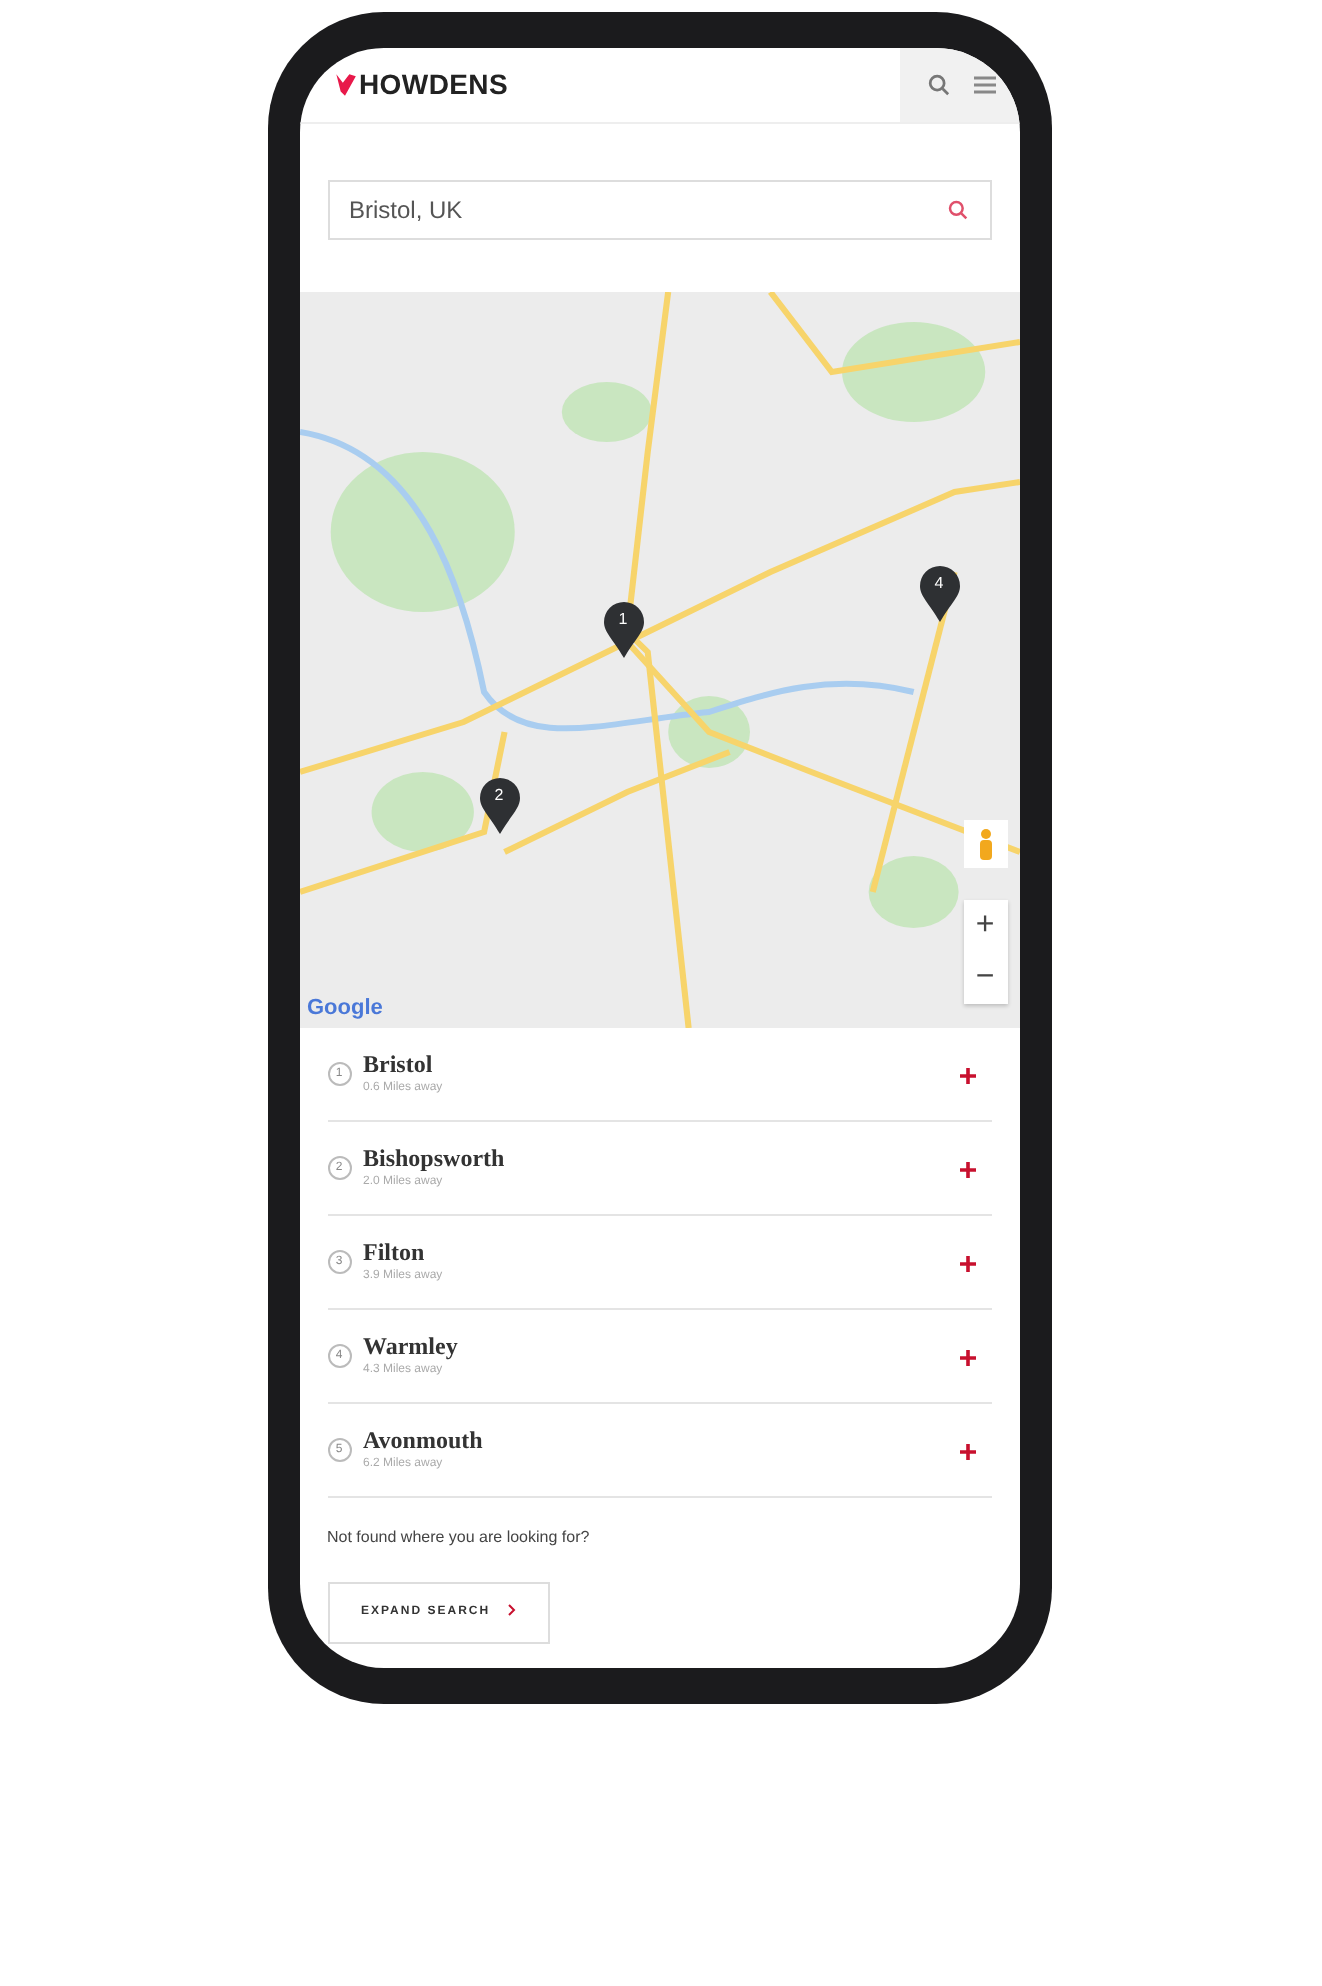 The image size is (1322, 1986). Describe the element at coordinates (939, 594) in the screenshot. I see `map-pin: 4` at that location.